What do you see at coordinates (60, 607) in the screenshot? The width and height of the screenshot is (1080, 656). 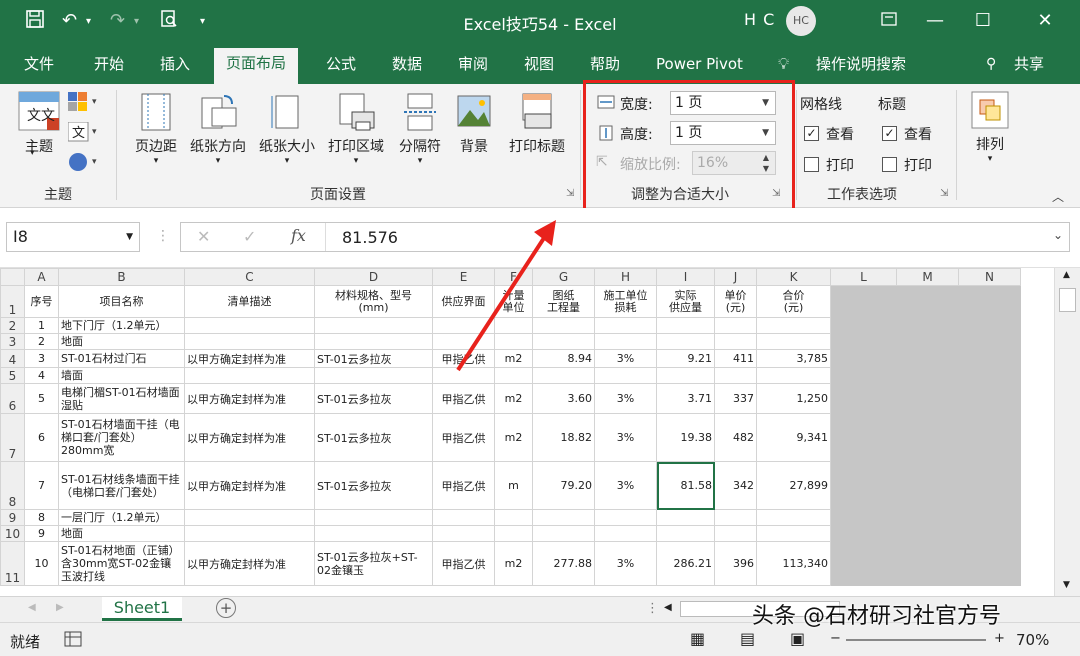 I see `next-sheet-icon: ▶` at bounding box center [60, 607].